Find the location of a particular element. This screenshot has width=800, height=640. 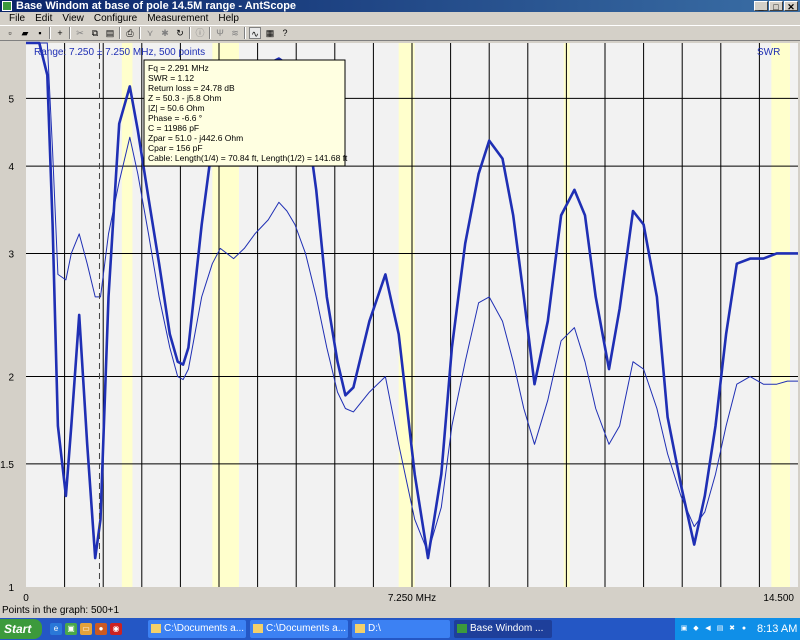

add-icon: + is located at coordinates (60, 33).